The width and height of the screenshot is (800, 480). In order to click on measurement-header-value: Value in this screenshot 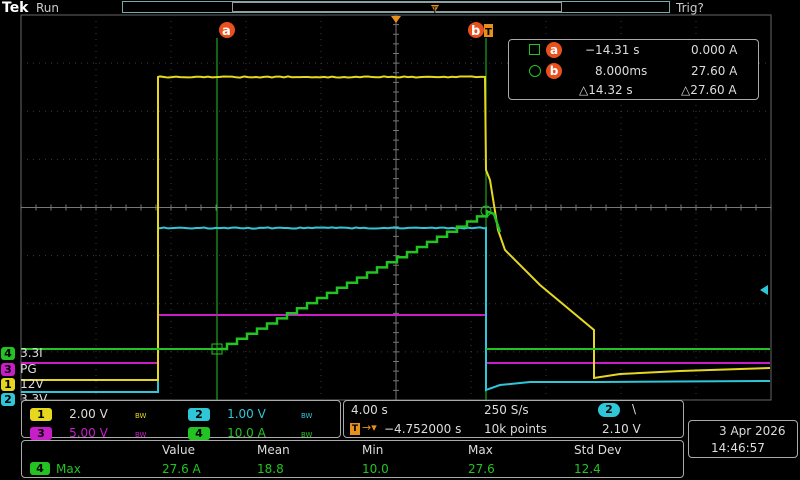, I will do `click(178, 450)`.